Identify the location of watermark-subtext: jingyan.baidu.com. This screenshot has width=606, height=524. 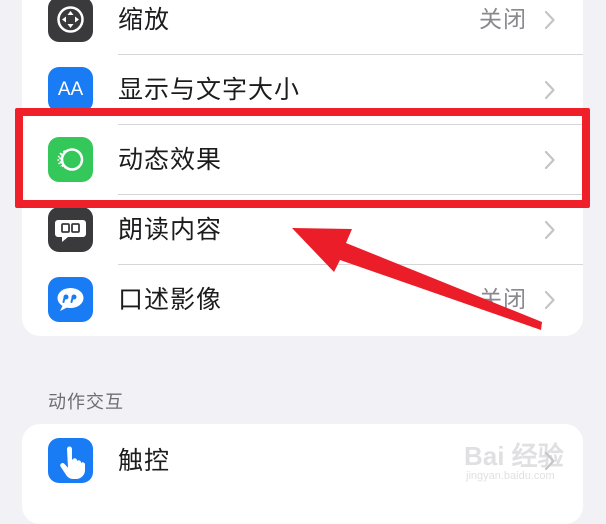
(510, 476).